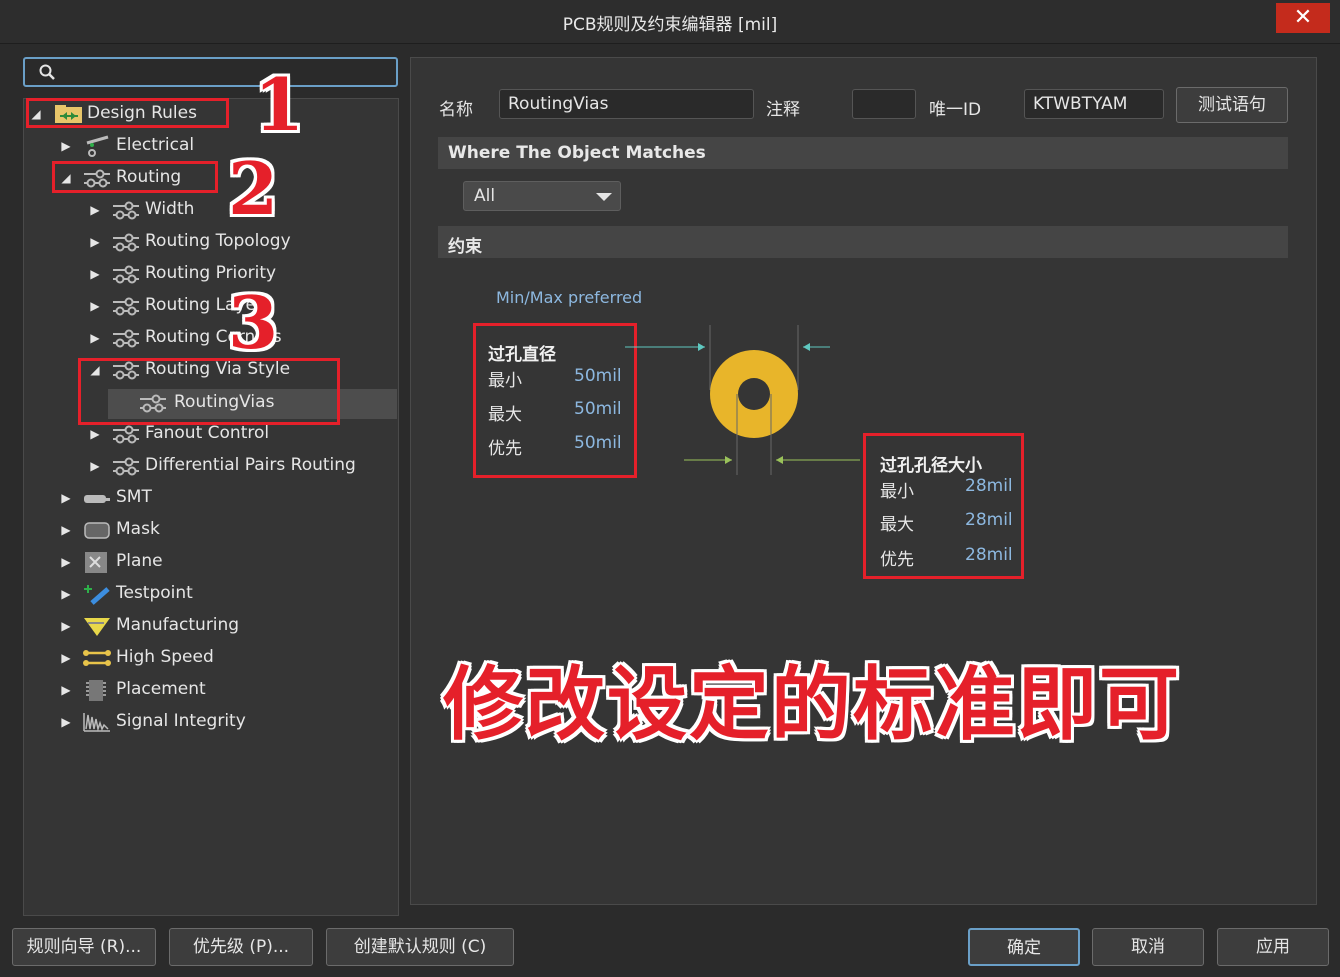 Image resolution: width=1340 pixels, height=977 pixels. I want to click on via-diameter-max-value: 50mil, so click(598, 409).